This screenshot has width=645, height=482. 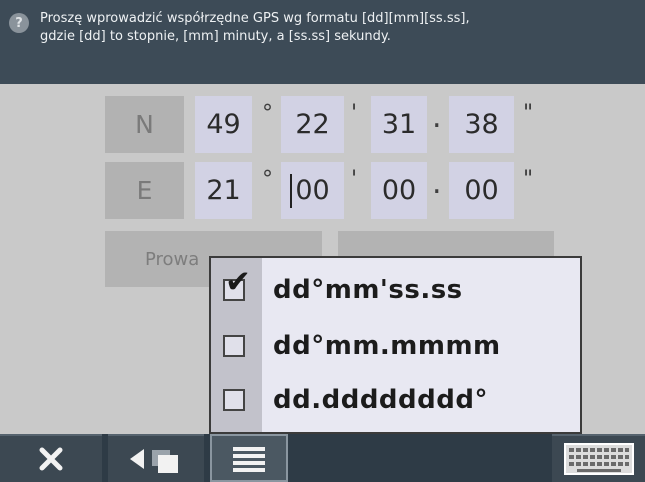 I want to click on checkmark-icon: ✔, so click(x=238, y=282).